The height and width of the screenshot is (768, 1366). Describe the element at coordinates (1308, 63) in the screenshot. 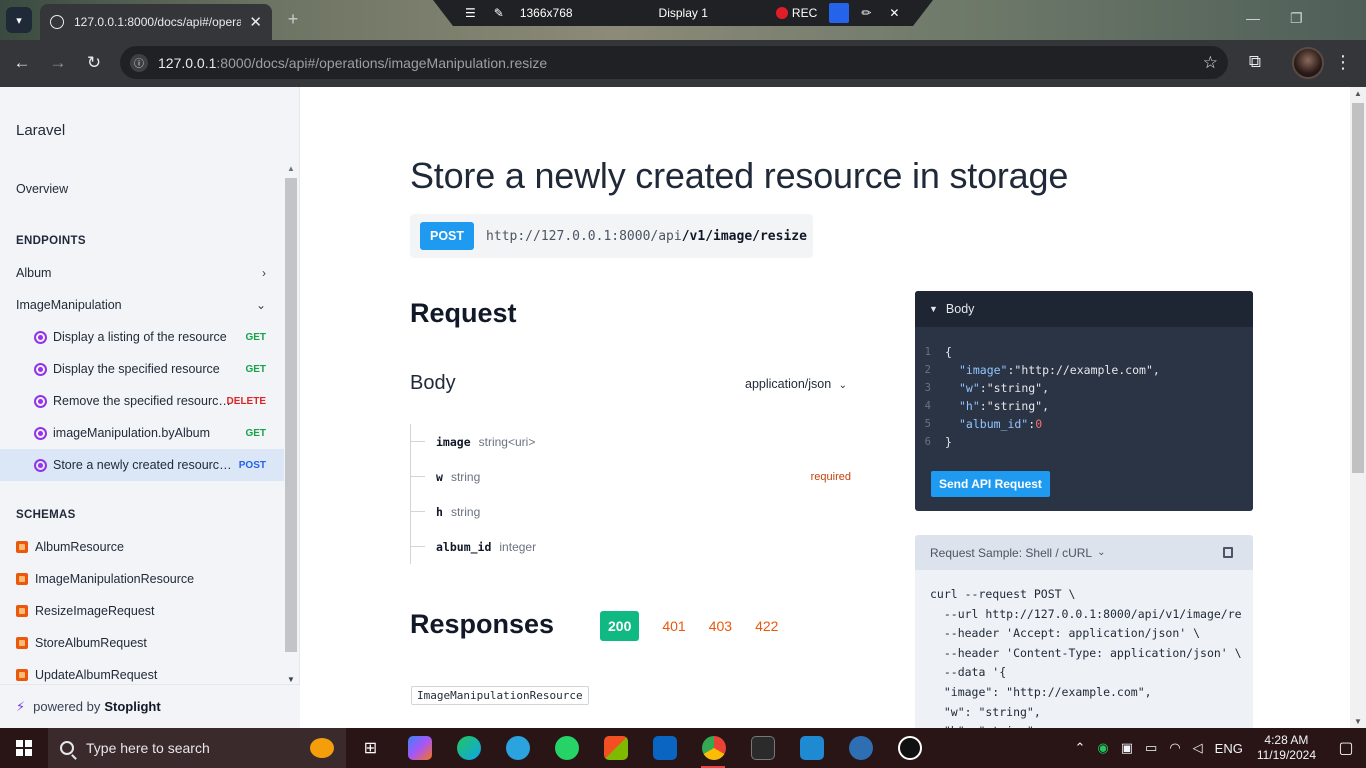

I see `profile-avatar` at that location.